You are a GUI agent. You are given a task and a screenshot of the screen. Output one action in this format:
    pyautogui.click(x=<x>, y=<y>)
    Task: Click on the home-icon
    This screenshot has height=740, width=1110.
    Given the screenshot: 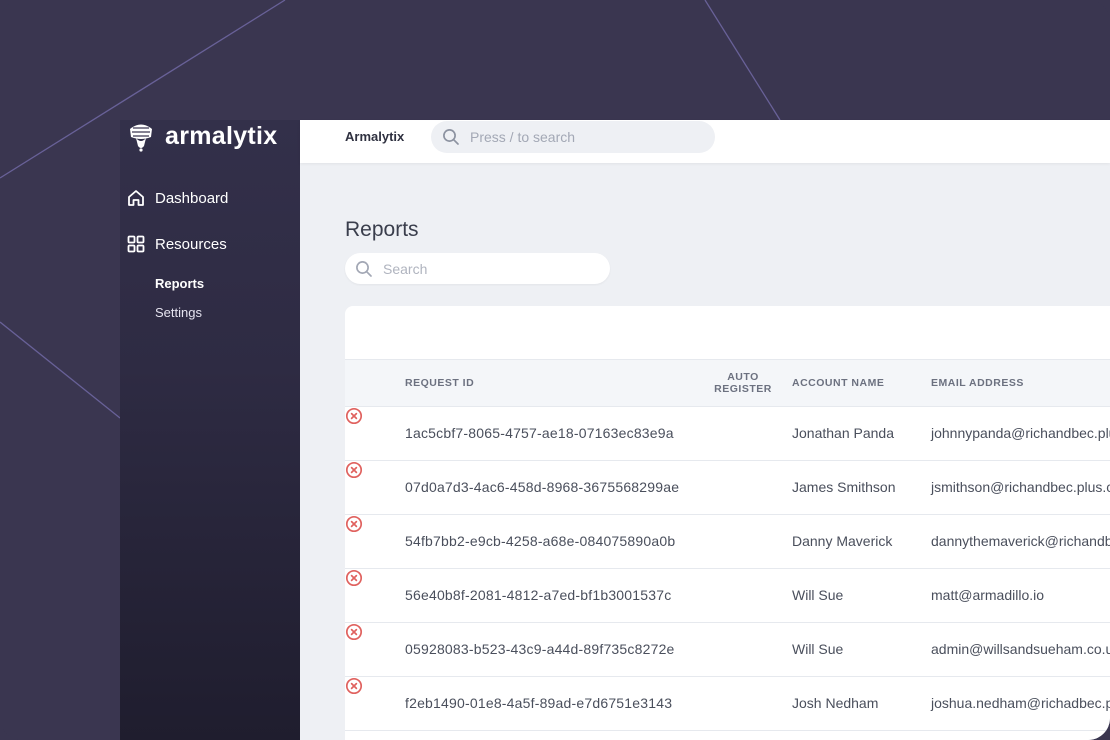 What is the action you would take?
    pyautogui.click(x=136, y=198)
    